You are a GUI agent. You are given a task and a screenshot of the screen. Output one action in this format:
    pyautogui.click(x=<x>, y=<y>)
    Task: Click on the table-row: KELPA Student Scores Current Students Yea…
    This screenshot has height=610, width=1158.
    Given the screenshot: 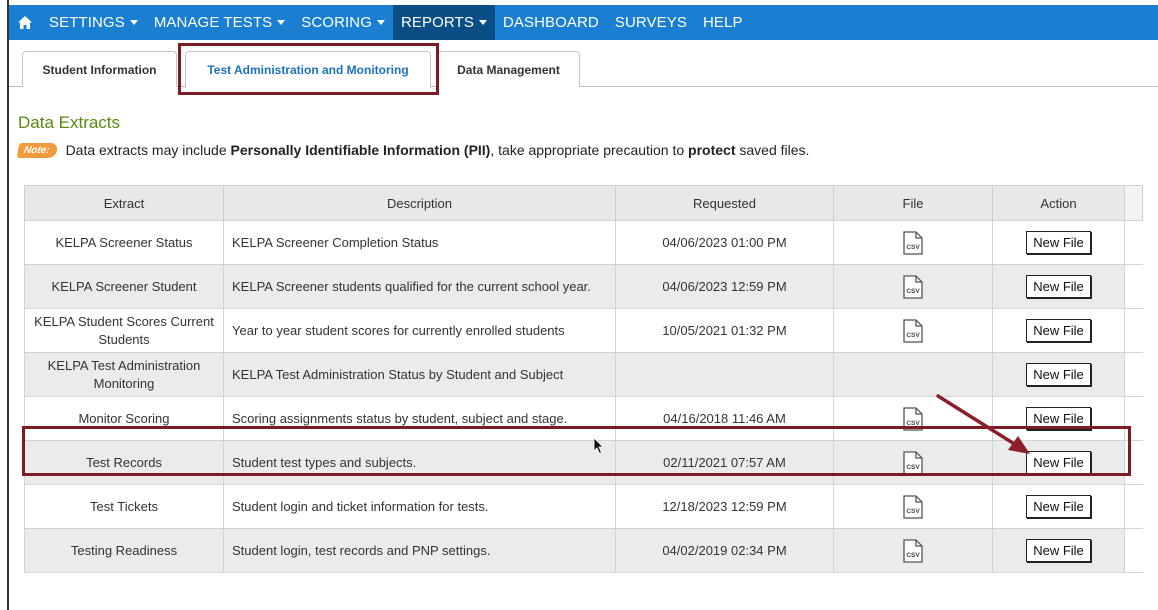 What is the action you would take?
    pyautogui.click(x=583, y=330)
    